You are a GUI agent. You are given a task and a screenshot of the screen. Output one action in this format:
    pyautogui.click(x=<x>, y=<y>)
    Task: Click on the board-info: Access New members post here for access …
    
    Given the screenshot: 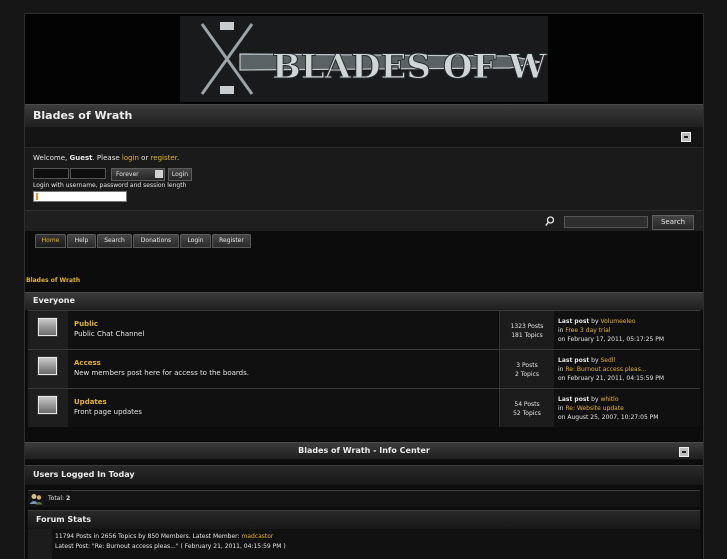 What is the action you would take?
    pyautogui.click(x=283, y=369)
    